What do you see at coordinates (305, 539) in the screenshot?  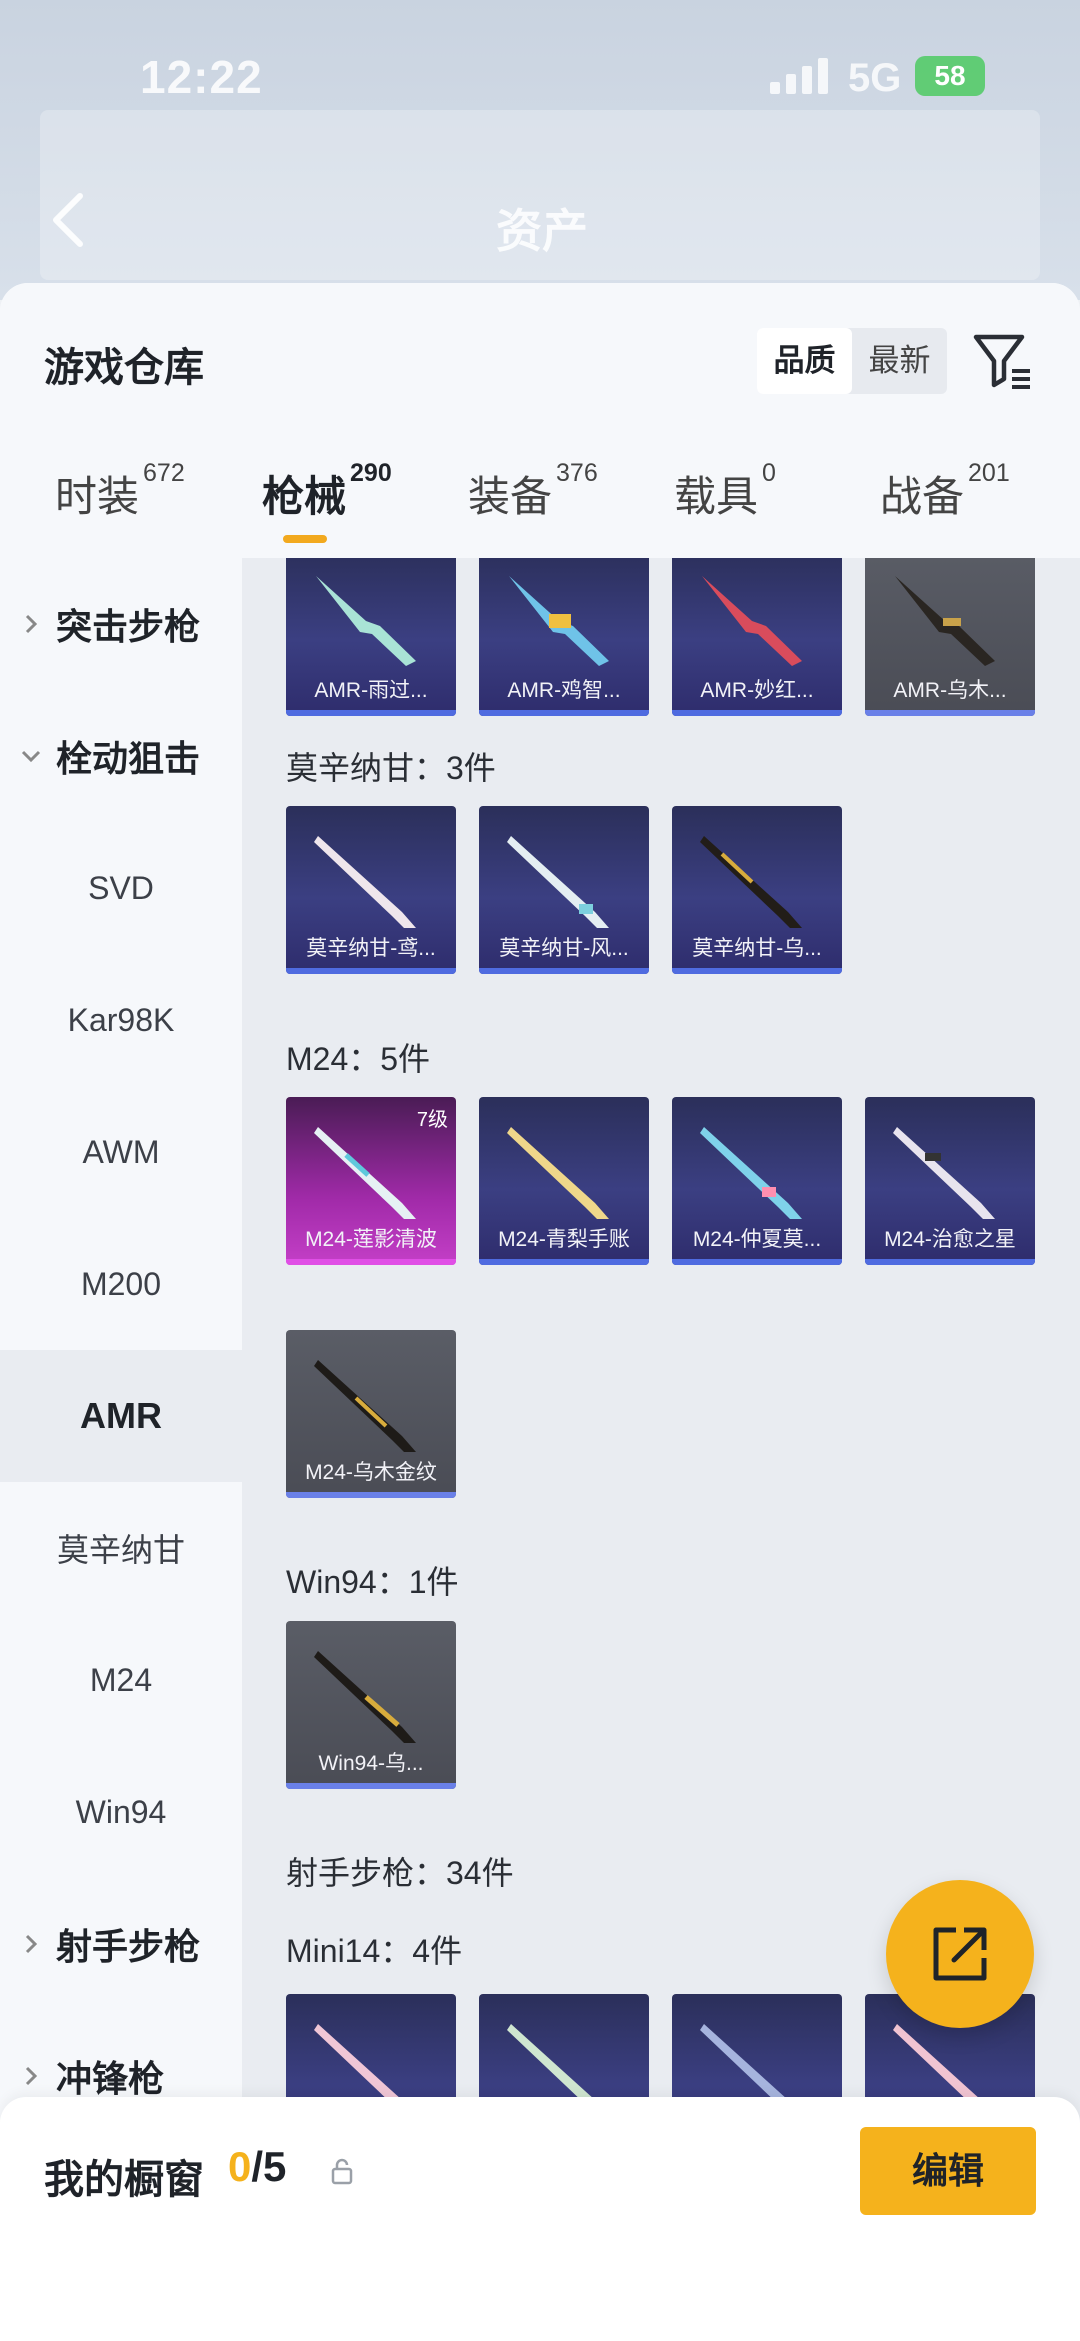 I see `active-tab-indicator` at bounding box center [305, 539].